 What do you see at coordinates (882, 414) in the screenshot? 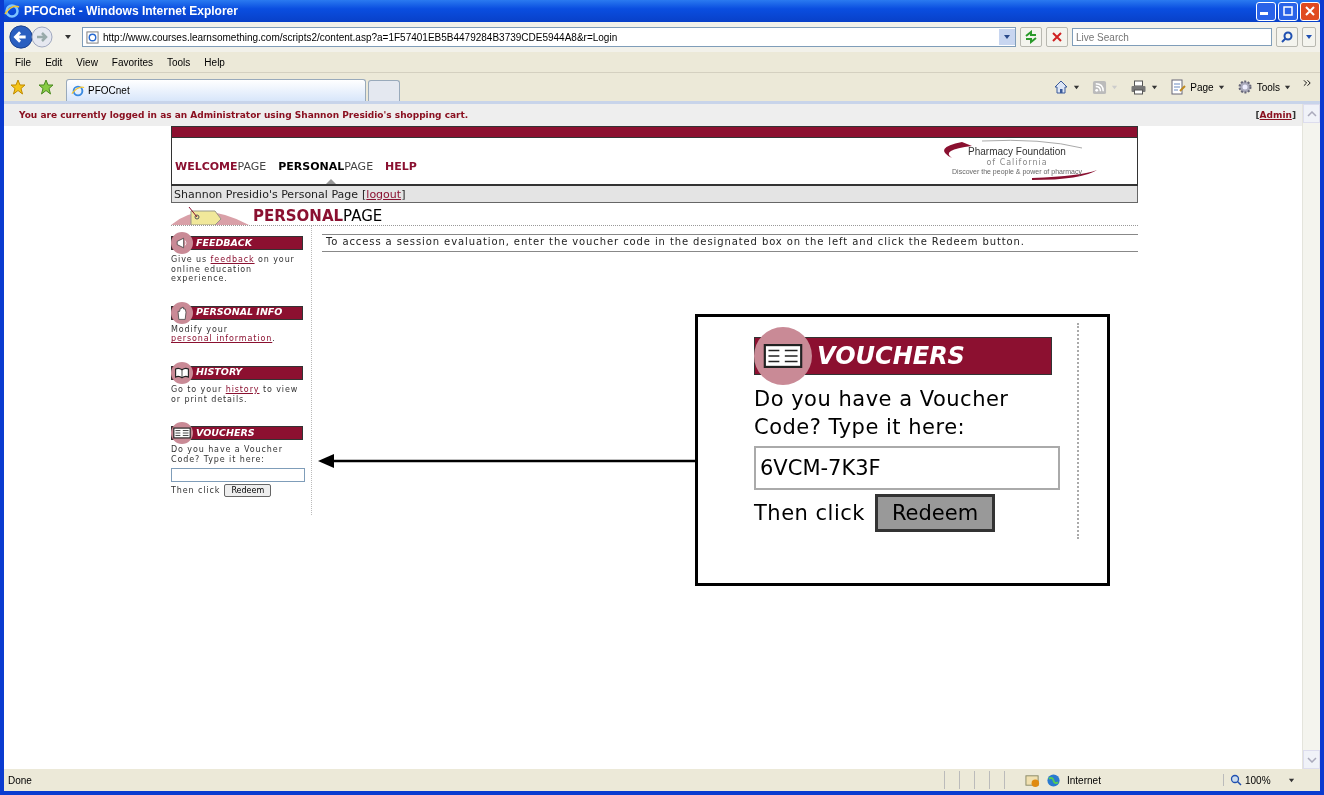
I see `callout-prompt: Do you have a Voucher Code? Type it here:` at bounding box center [882, 414].